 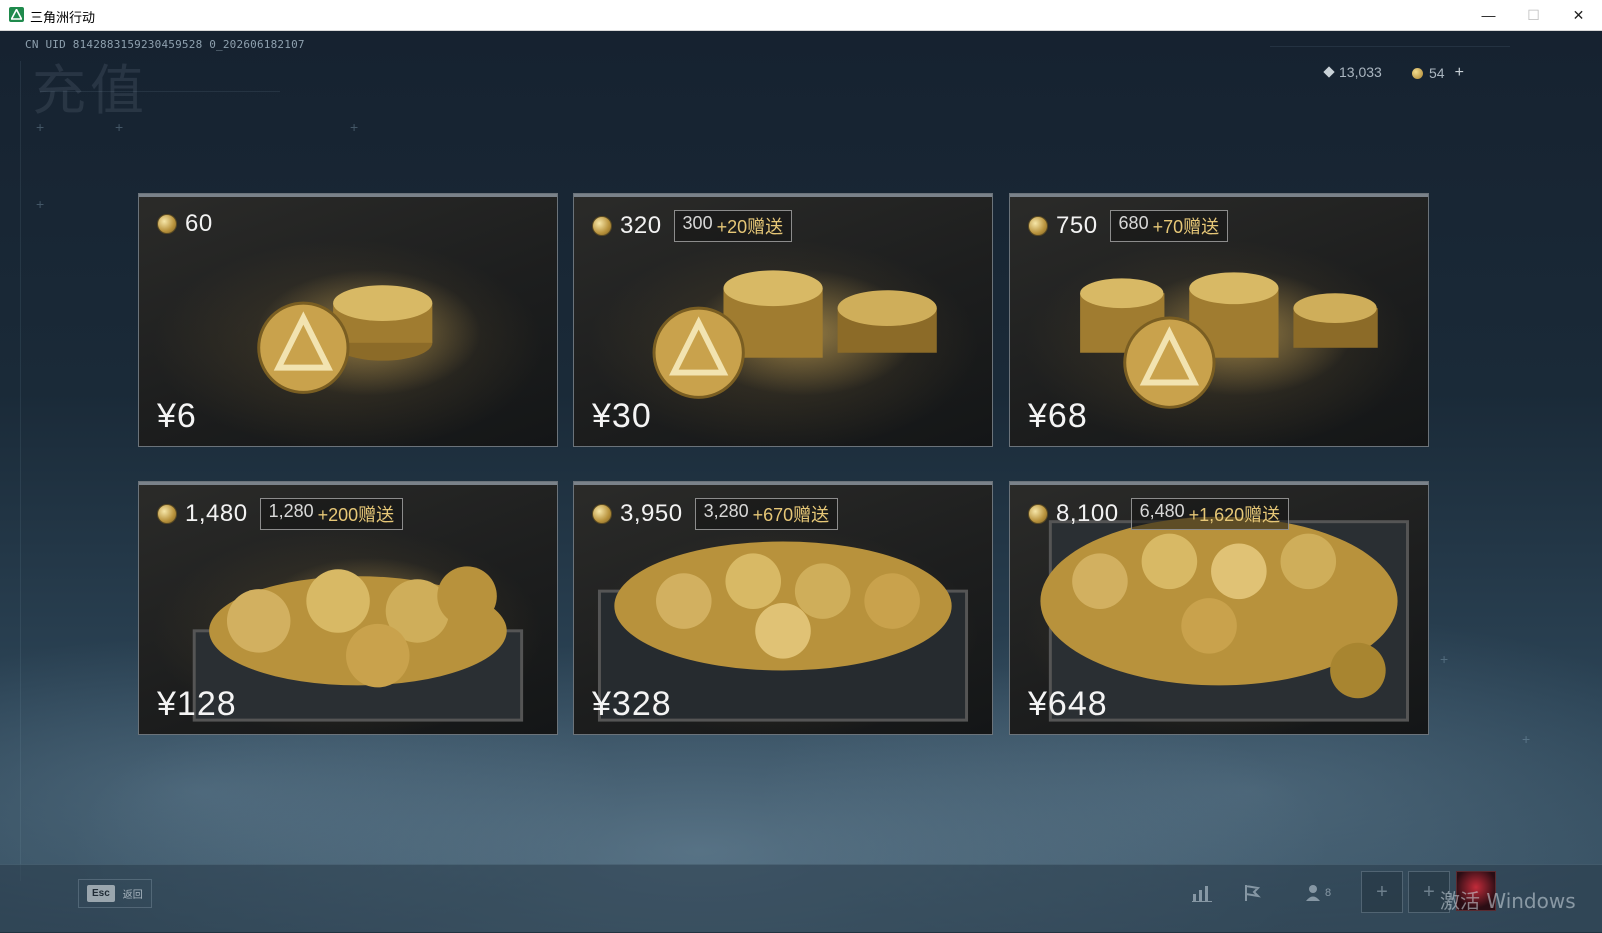 I want to click on pack-total: 60, so click(x=199, y=223).